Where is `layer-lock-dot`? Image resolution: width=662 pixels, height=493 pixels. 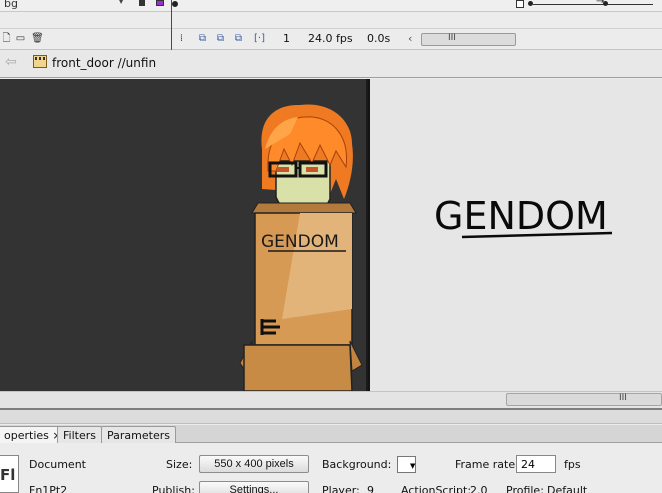
layer-lock-dot is located at coordinates (142, 3).